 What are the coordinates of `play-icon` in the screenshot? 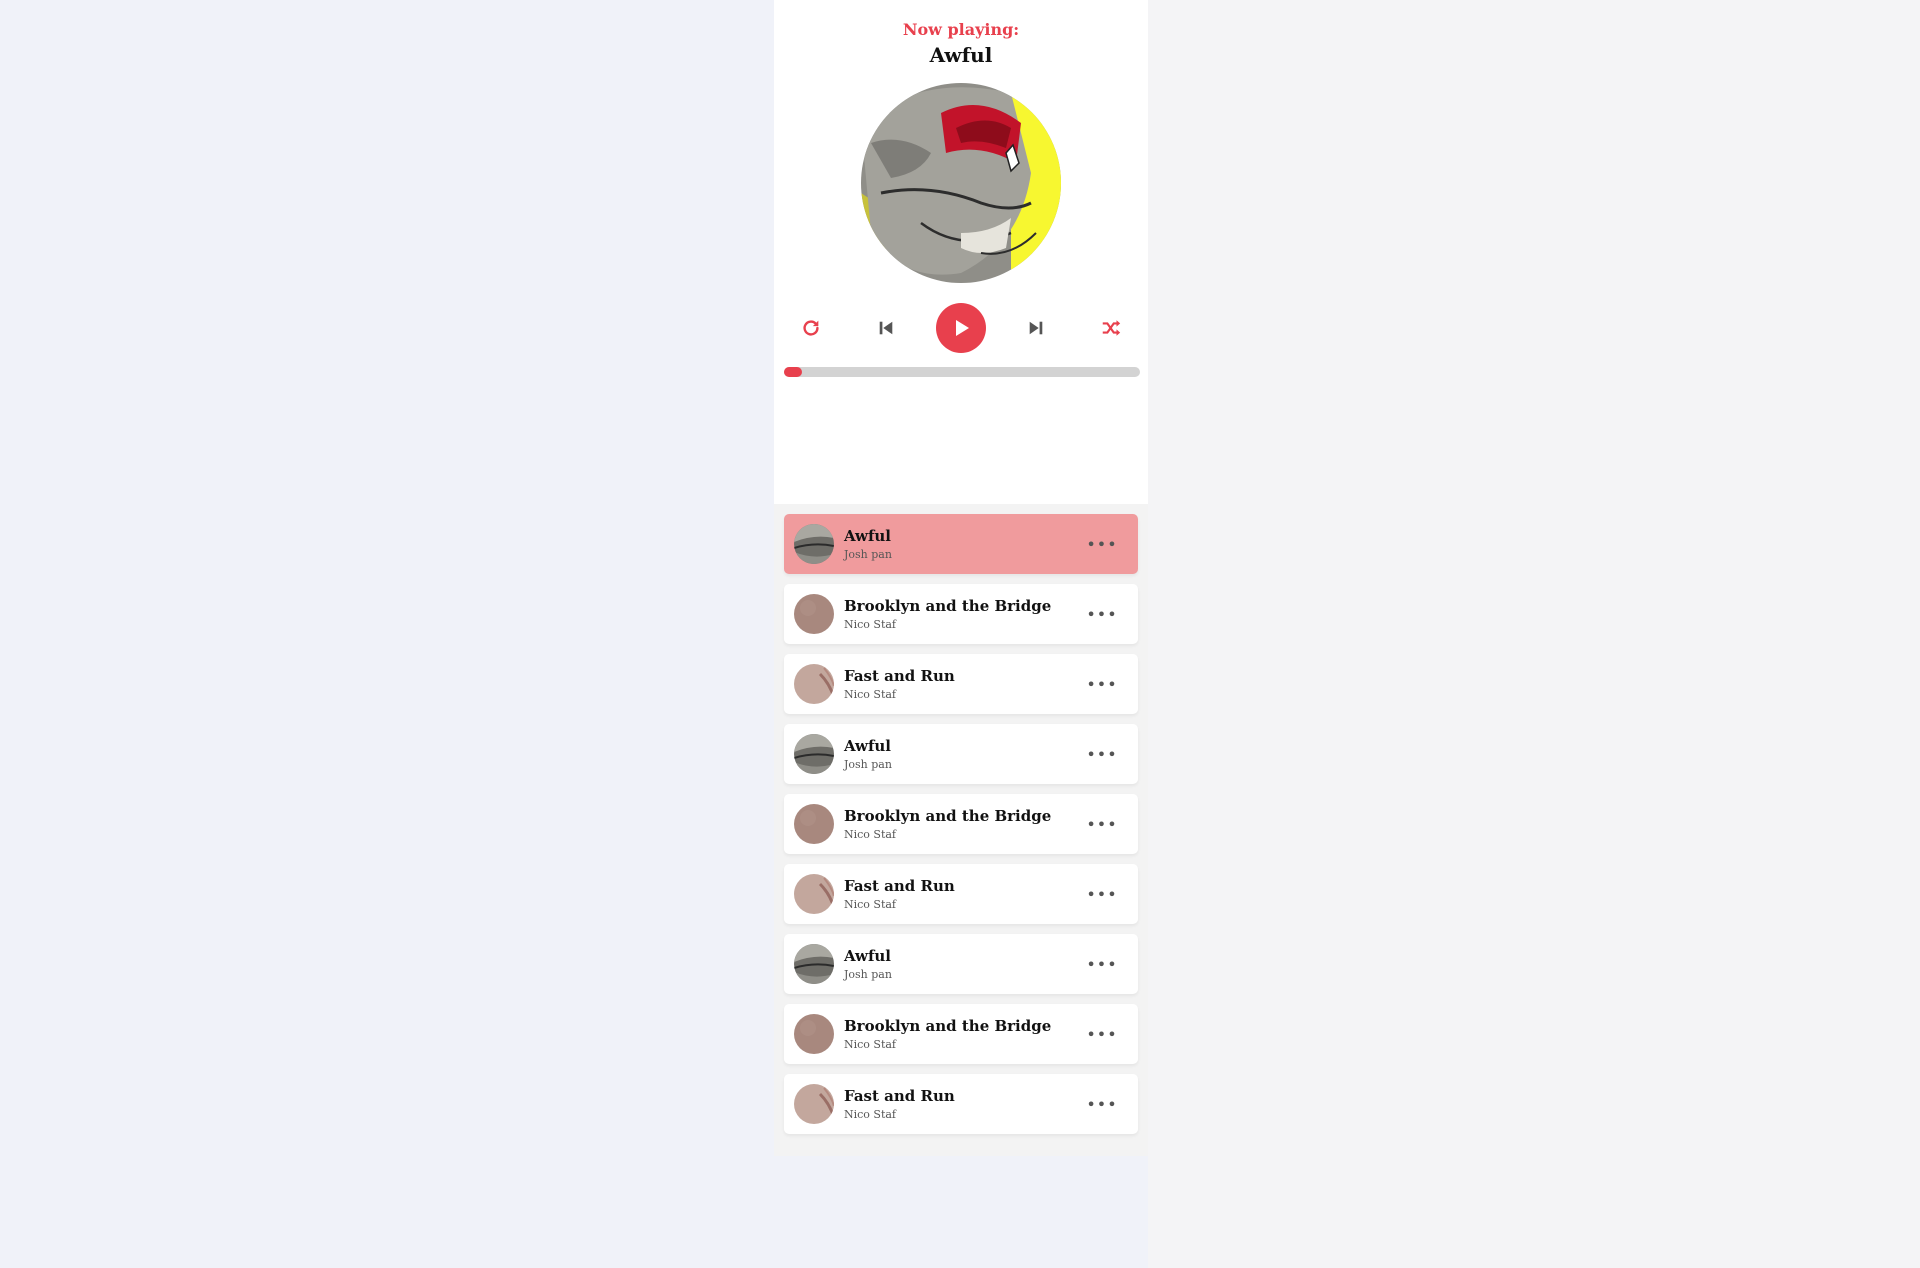 It's located at (962, 328).